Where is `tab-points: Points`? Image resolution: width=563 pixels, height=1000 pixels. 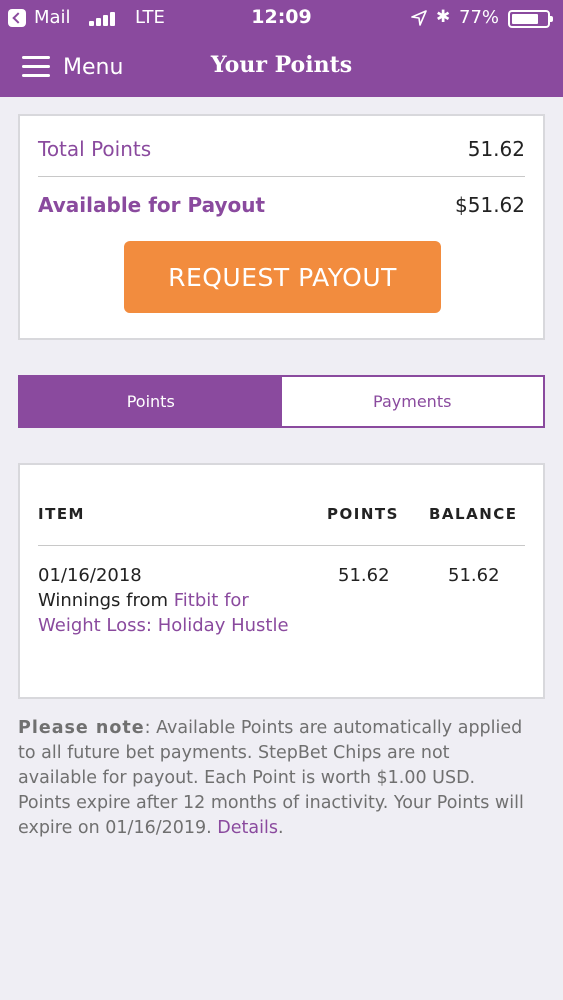
tab-points: Points is located at coordinates (151, 401).